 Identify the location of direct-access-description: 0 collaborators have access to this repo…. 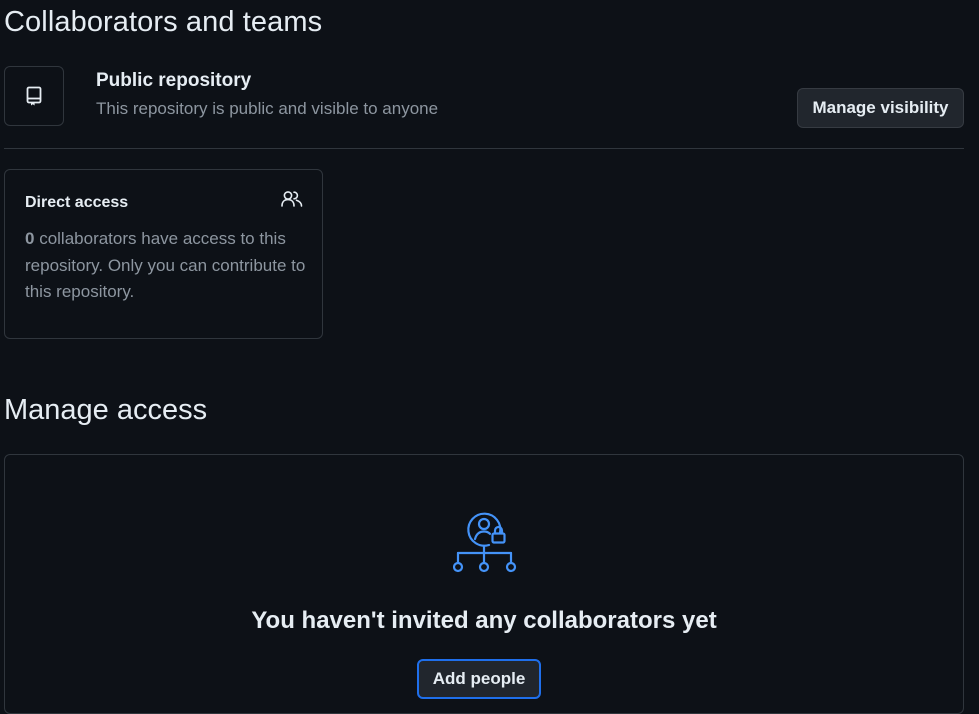
(167, 266).